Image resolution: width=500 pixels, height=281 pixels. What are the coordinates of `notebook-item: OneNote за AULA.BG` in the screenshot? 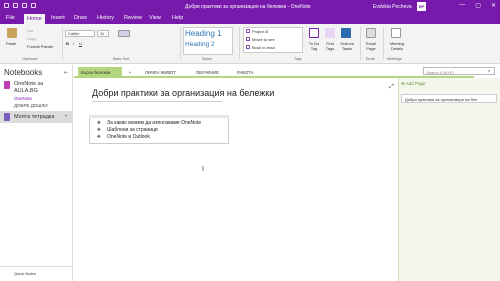 It's located at (39, 87).